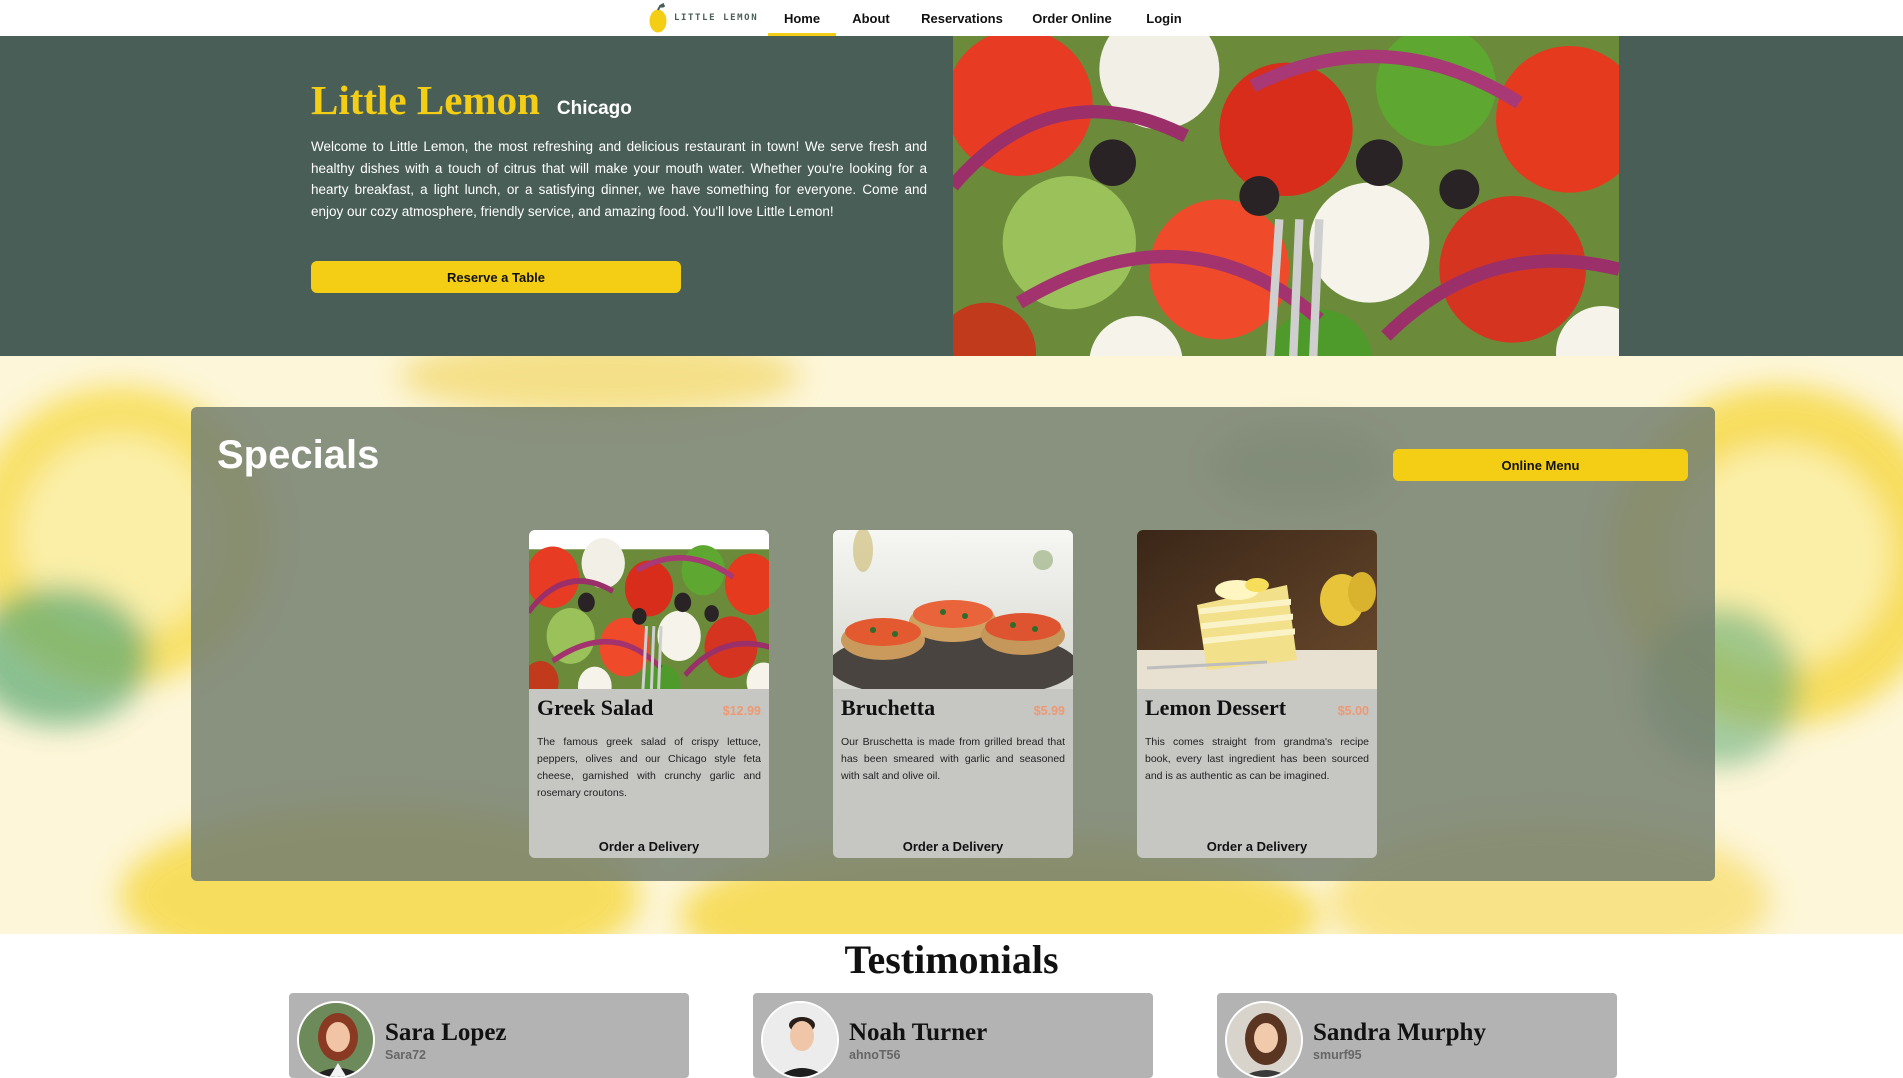  I want to click on testimonial-card: Sandra Murphy smurf95, so click(1417, 1035).